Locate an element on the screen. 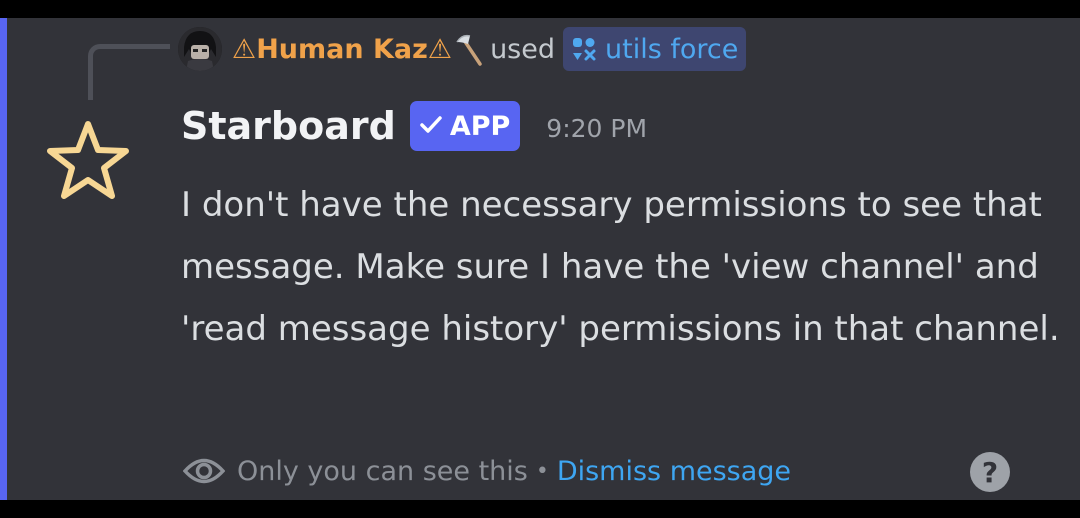 Image resolution: width=1080 pixels, height=518 pixels. user-avatar is located at coordinates (200, 49).